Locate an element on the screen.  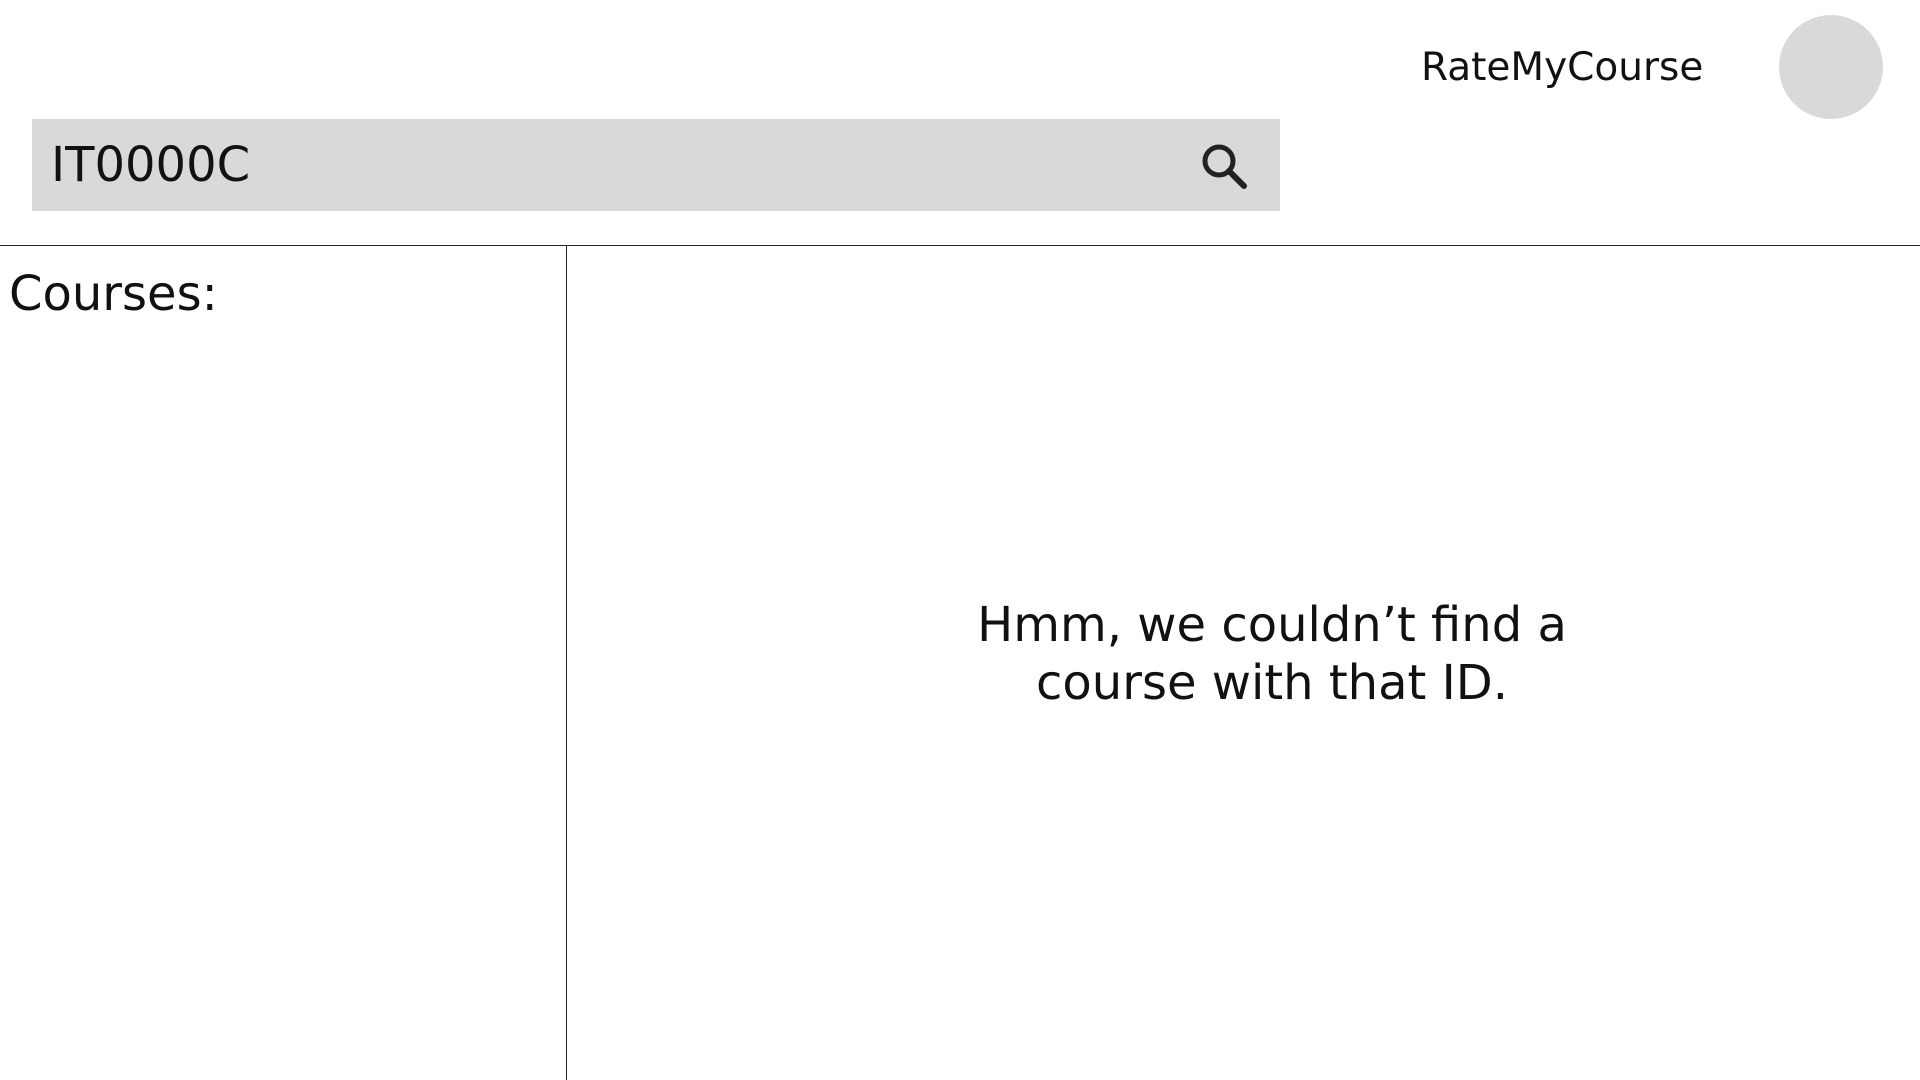
courses-heading: Courses: is located at coordinates (113, 294).